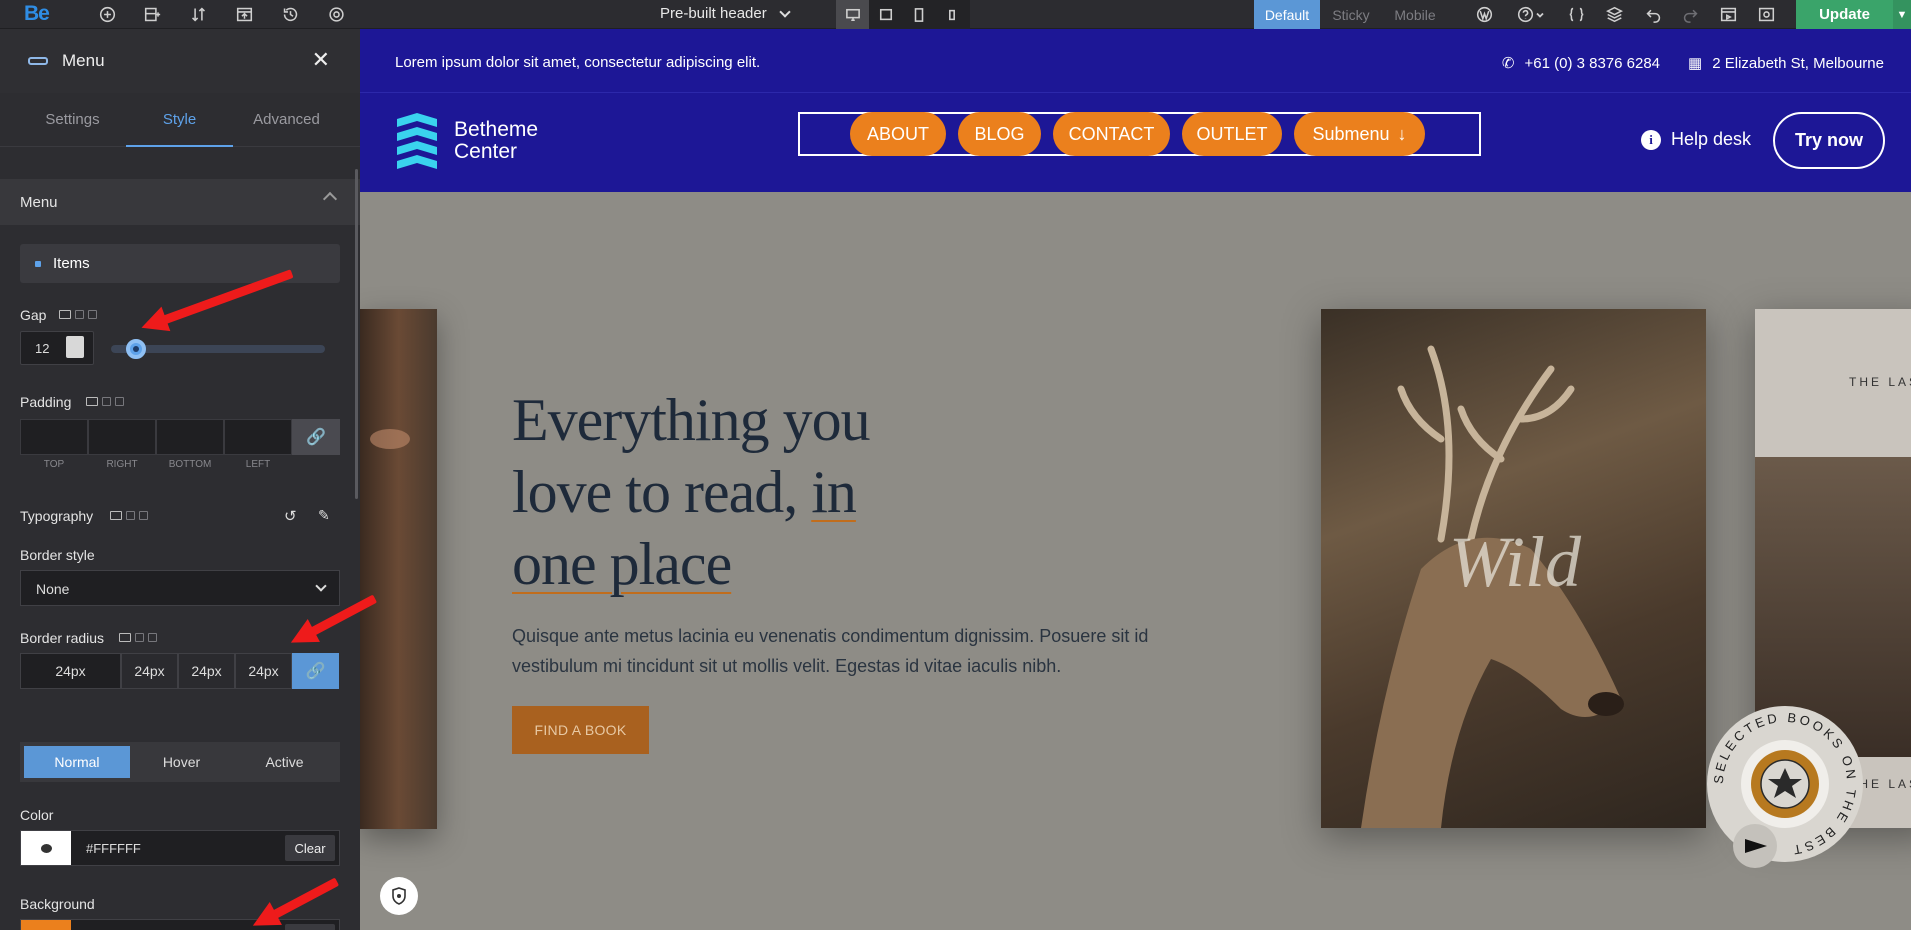 The image size is (1911, 930). I want to click on help-icon, so click(1525, 14).